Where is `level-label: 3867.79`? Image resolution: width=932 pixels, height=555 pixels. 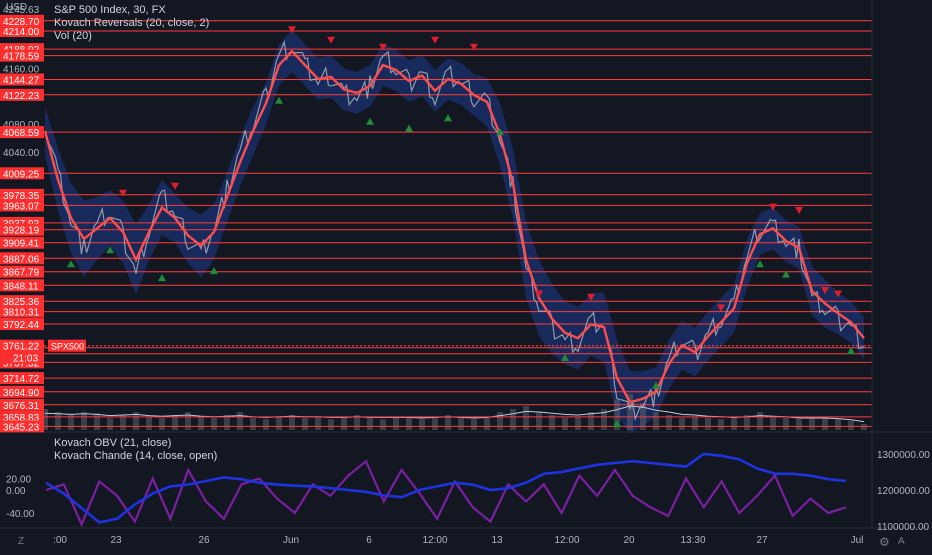 level-label: 3867.79 is located at coordinates (21, 273).